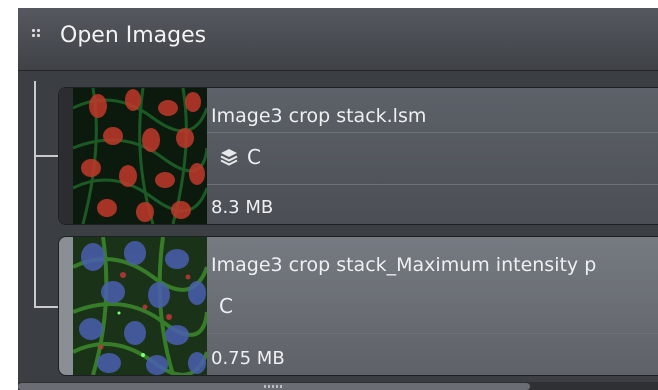 This screenshot has width=658, height=390. Describe the element at coordinates (35, 194) in the screenshot. I see `tree-line-vertical` at that location.